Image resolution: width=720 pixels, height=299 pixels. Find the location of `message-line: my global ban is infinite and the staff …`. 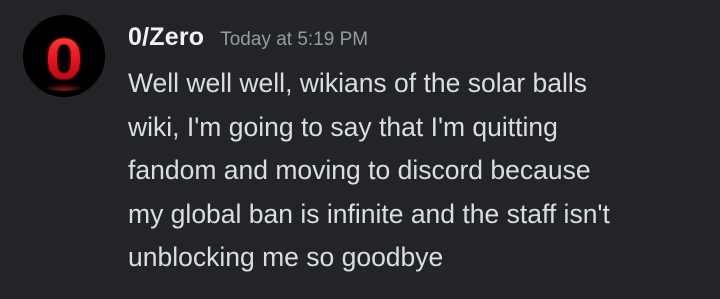

message-line: my global ban is infinite and the staff … is located at coordinates (369, 213).